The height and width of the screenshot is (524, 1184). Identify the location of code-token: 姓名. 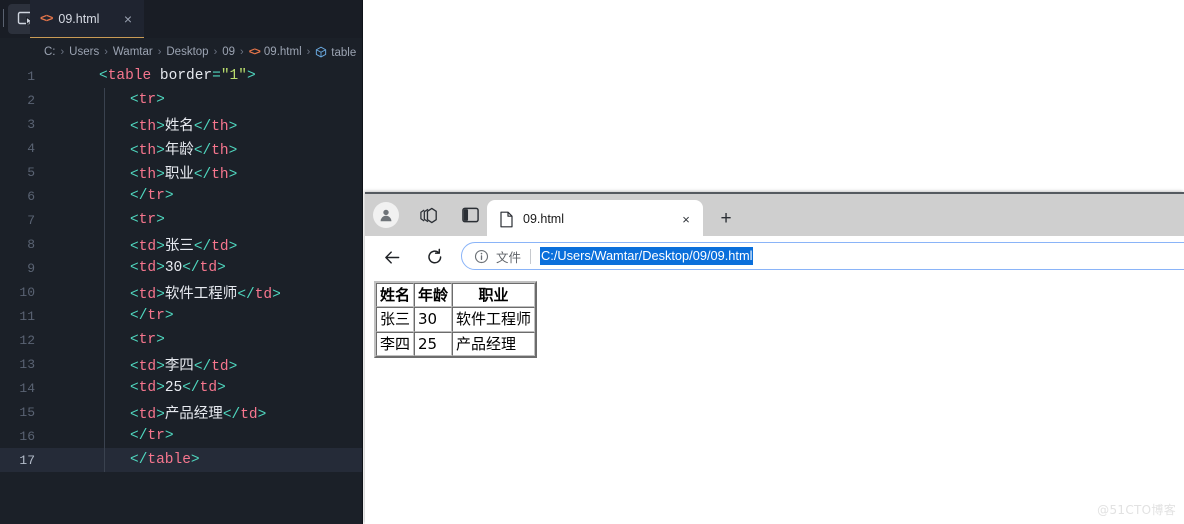
(179, 126).